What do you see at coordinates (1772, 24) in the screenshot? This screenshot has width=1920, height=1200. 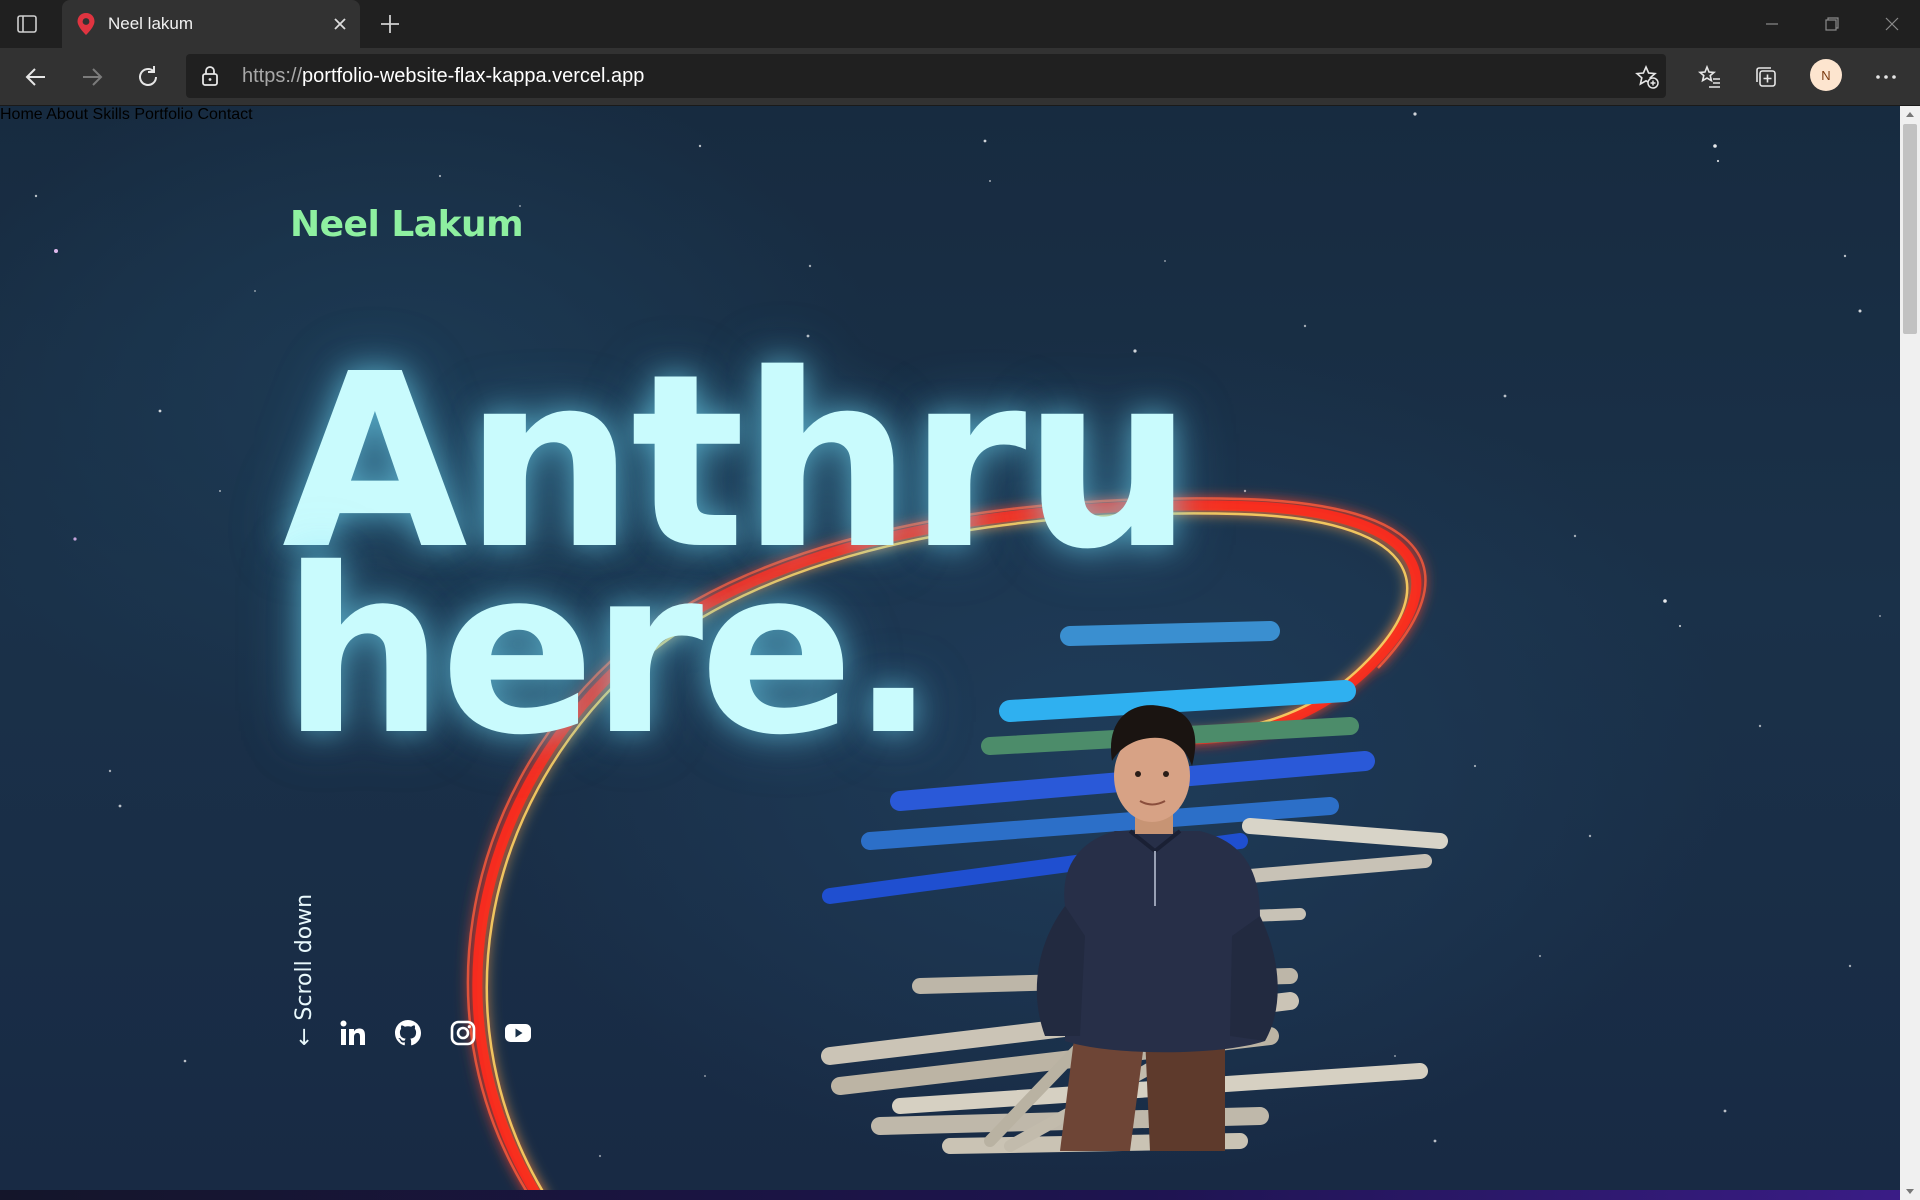 I see `minimize-icon` at bounding box center [1772, 24].